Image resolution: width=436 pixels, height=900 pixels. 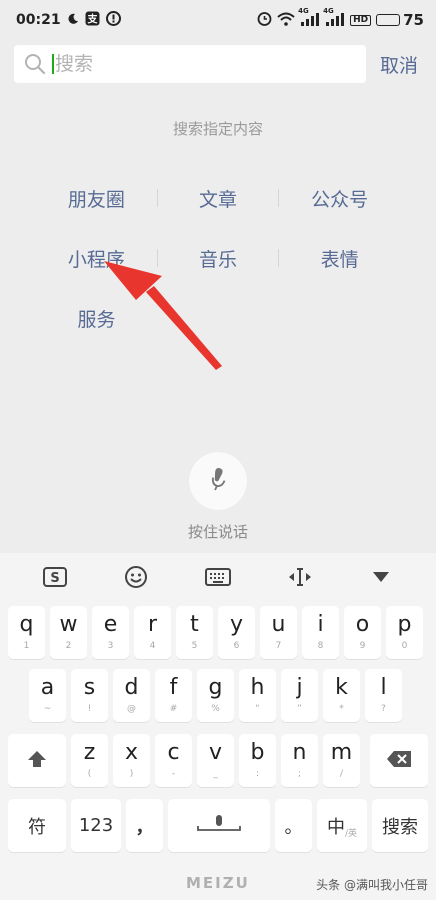 I want to click on svg-text: 支, so click(x=92, y=19).